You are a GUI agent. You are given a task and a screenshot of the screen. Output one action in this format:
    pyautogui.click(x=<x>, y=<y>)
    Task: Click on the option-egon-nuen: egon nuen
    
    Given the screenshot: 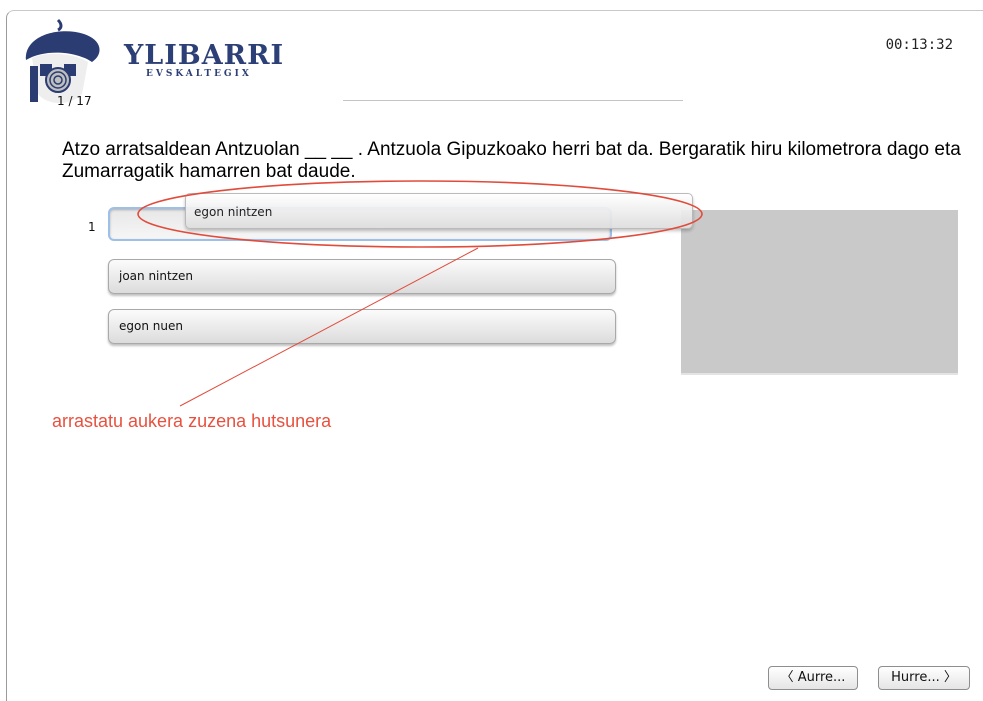 What is the action you would take?
    pyautogui.click(x=362, y=326)
    